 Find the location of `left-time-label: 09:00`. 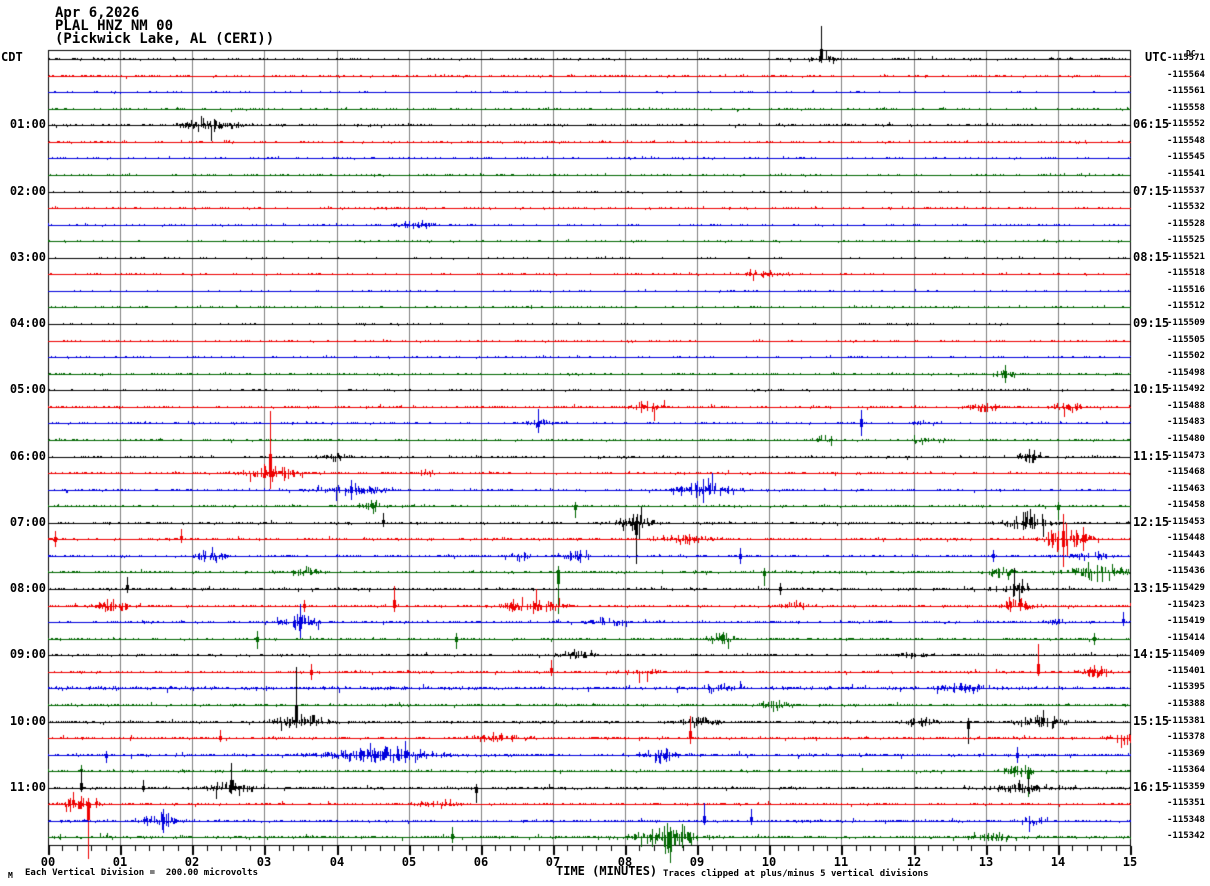

left-time-label: 09:00 is located at coordinates (27, 654).